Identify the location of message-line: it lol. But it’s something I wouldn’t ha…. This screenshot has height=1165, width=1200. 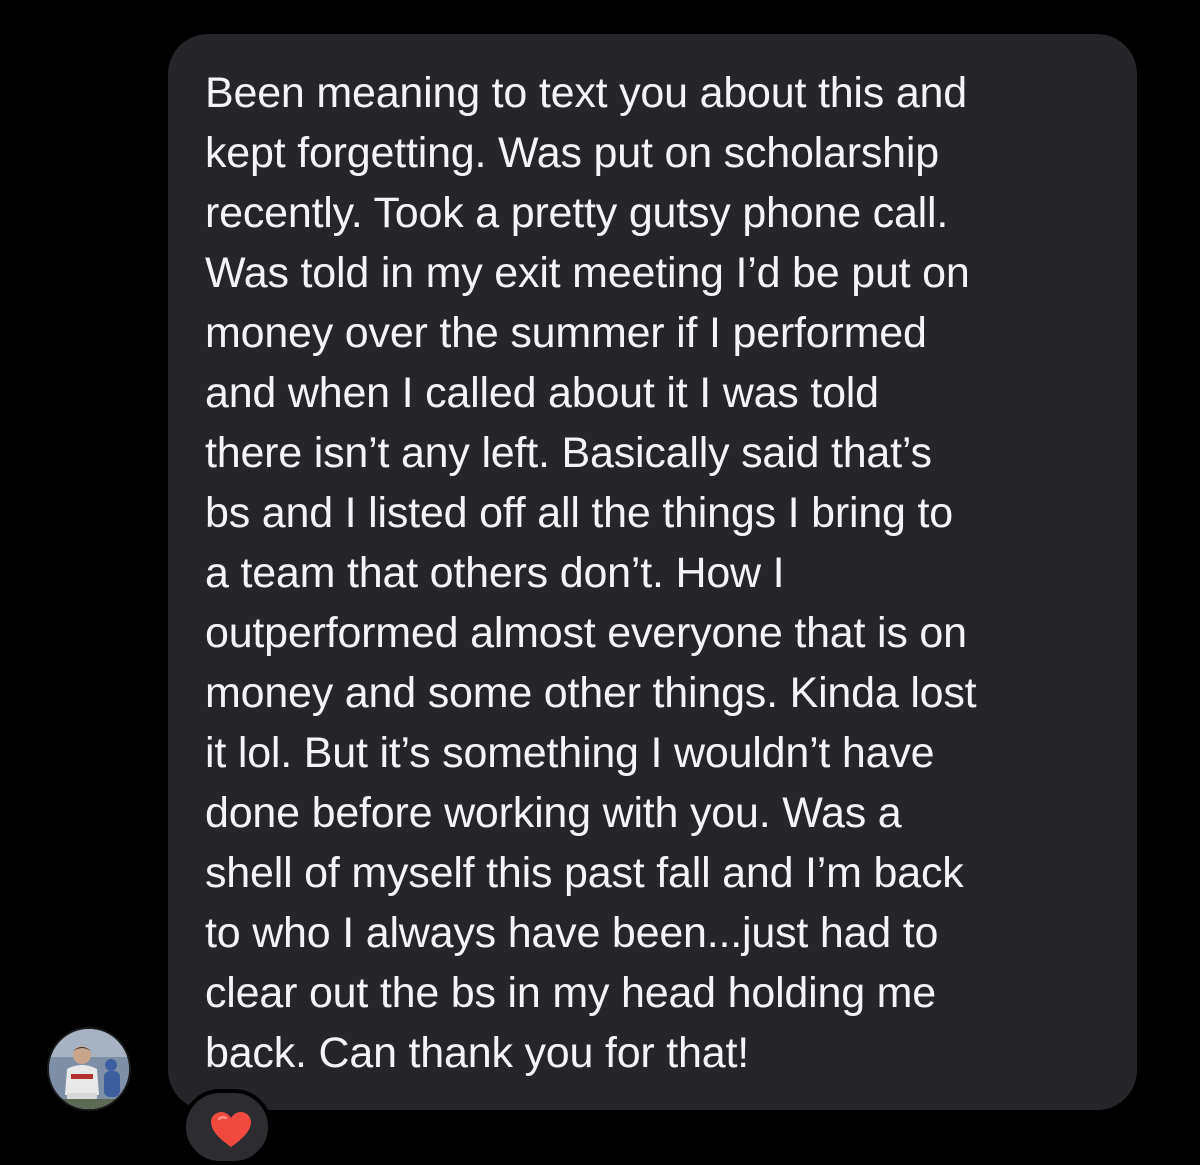
(570, 753).